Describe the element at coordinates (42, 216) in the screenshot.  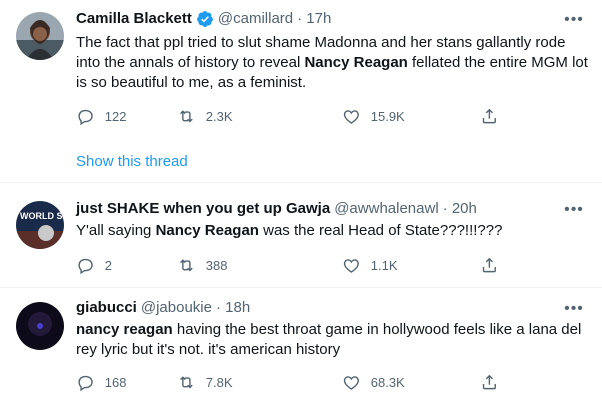
I see `svg-text: WORLD SERI` at that location.